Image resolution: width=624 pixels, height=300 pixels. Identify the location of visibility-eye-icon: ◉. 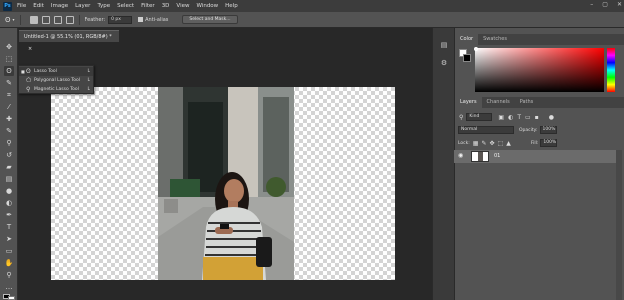
(460, 155).